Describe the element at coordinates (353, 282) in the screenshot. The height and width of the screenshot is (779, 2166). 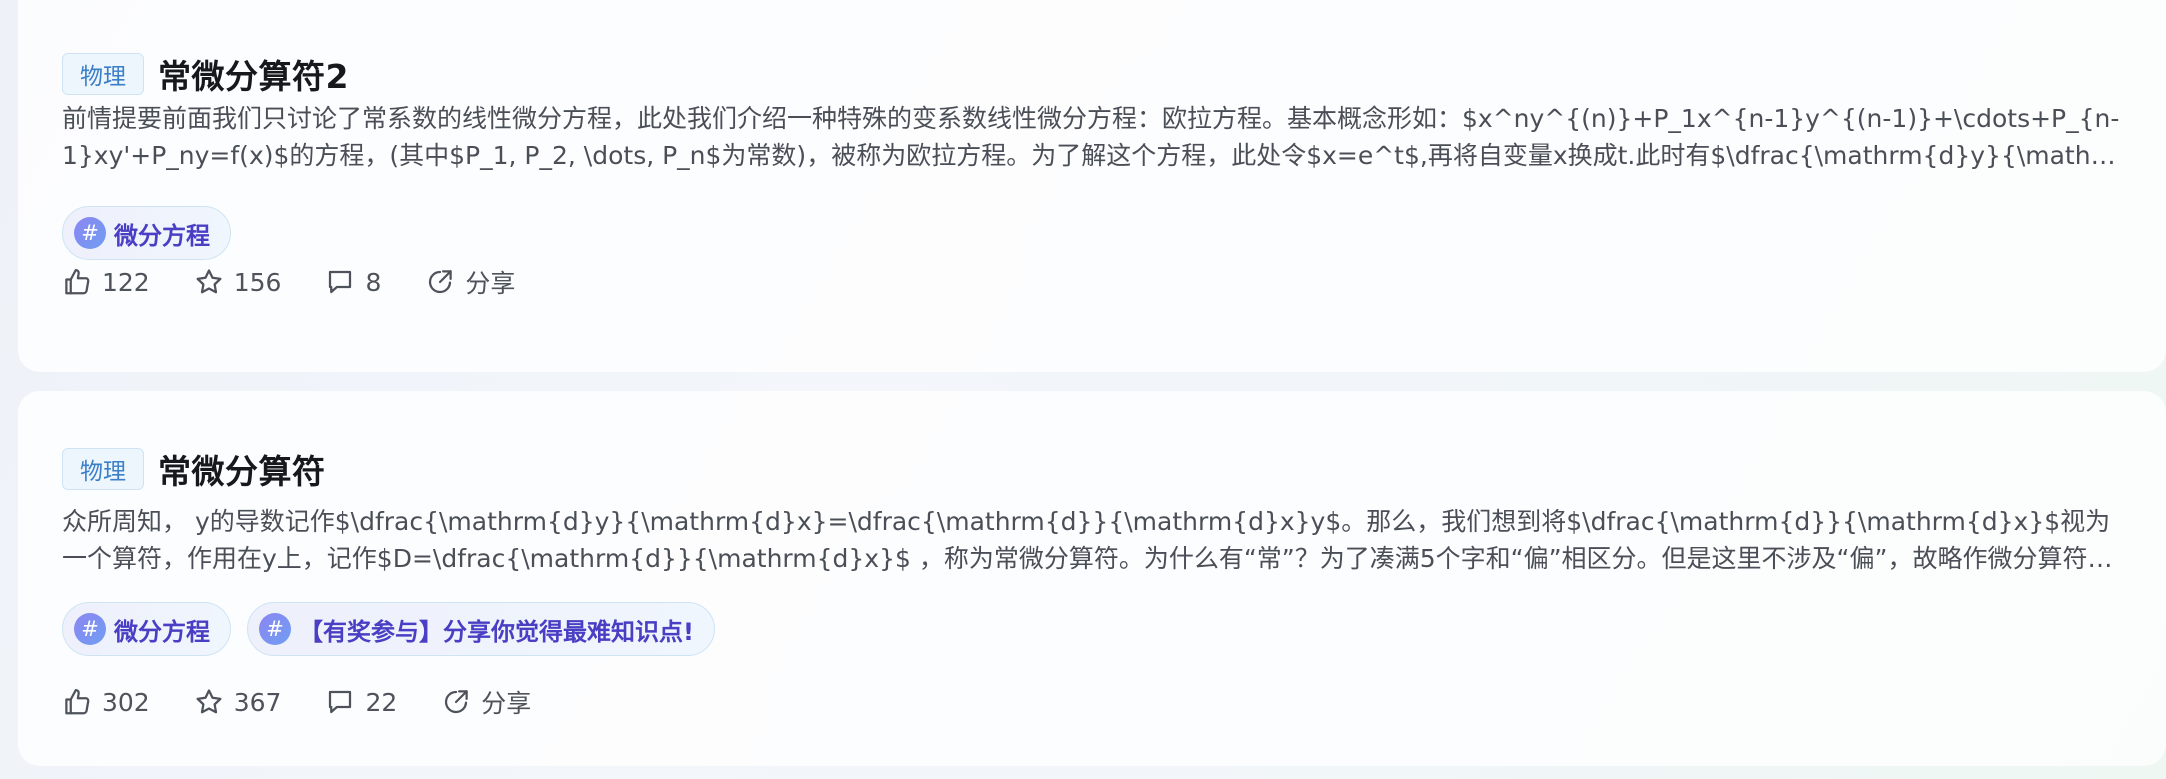
I see `comment-button: 8` at that location.